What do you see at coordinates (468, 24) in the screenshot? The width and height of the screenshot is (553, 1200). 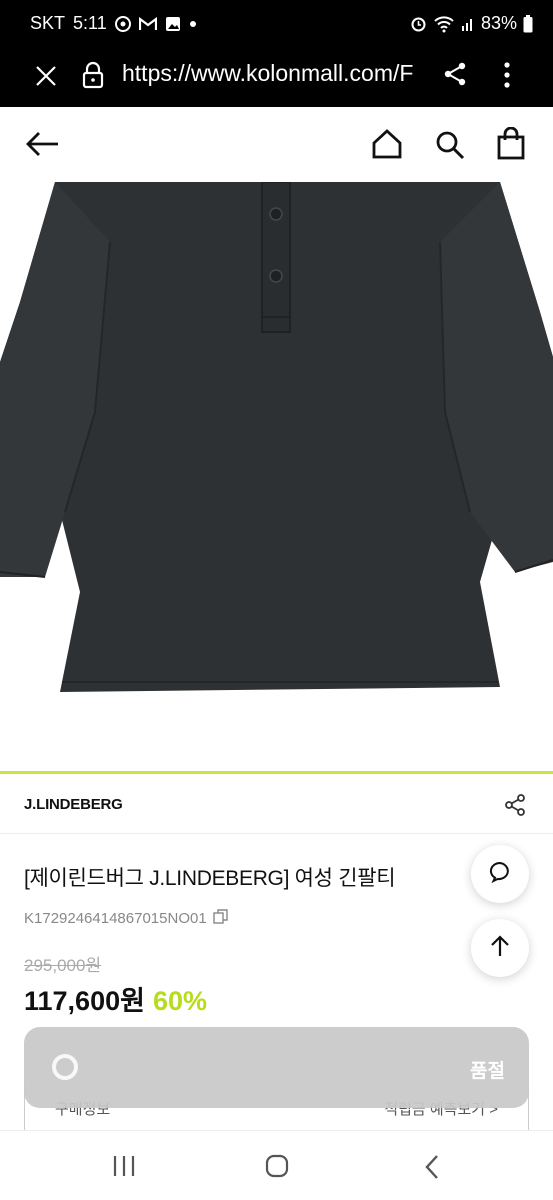 I see `signal-icon` at bounding box center [468, 24].